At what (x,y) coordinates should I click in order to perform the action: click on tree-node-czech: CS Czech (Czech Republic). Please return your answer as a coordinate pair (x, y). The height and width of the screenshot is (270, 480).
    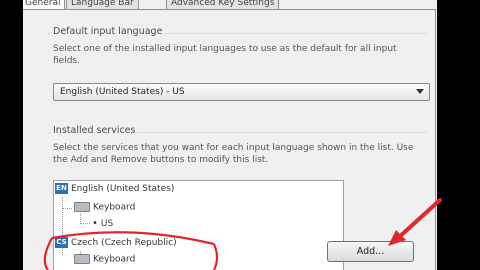
    Looking at the image, I should click on (116, 242).